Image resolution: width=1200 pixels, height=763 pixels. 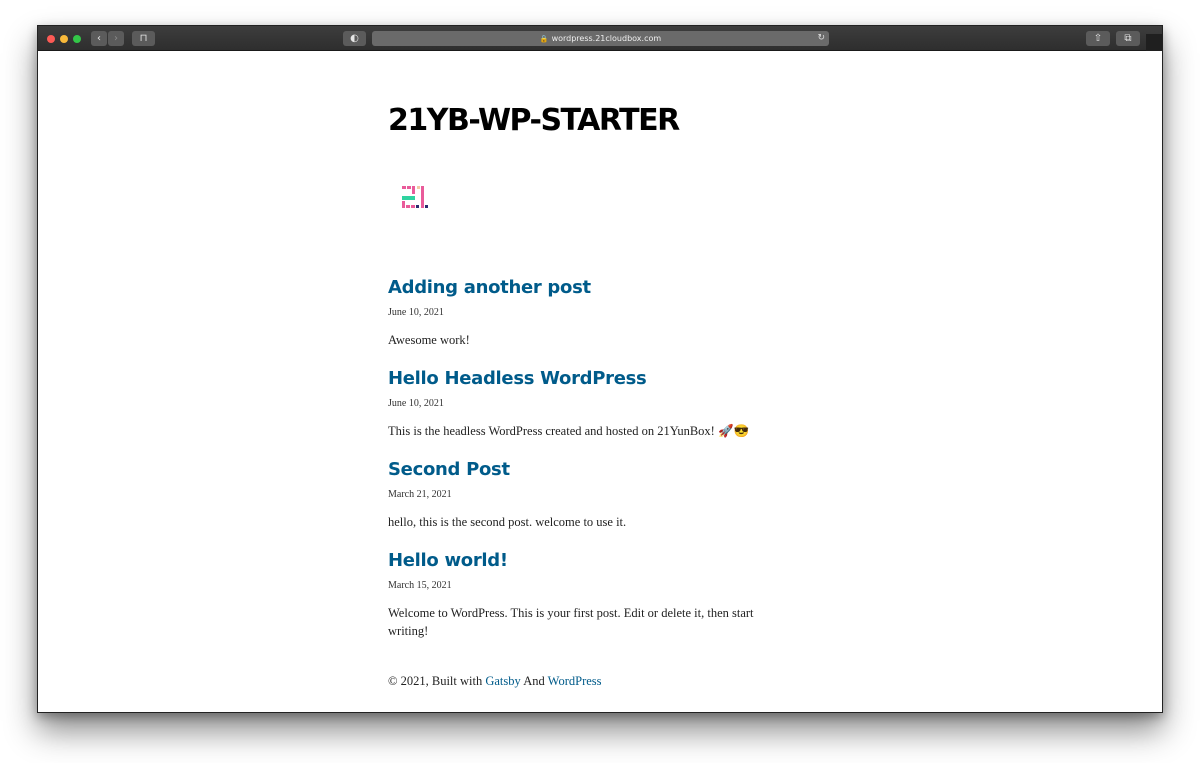 What do you see at coordinates (598, 470) in the screenshot?
I see `post-title-link: Second Post` at bounding box center [598, 470].